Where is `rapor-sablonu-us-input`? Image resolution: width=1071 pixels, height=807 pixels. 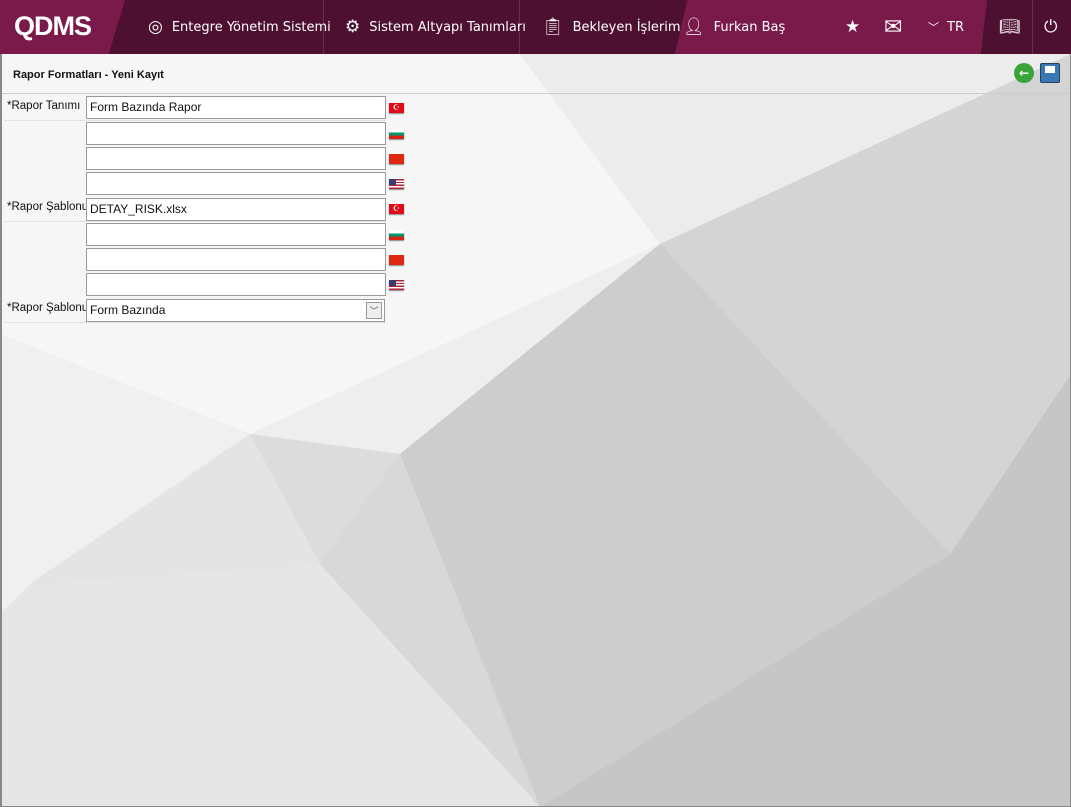 rapor-sablonu-us-input is located at coordinates (236, 284).